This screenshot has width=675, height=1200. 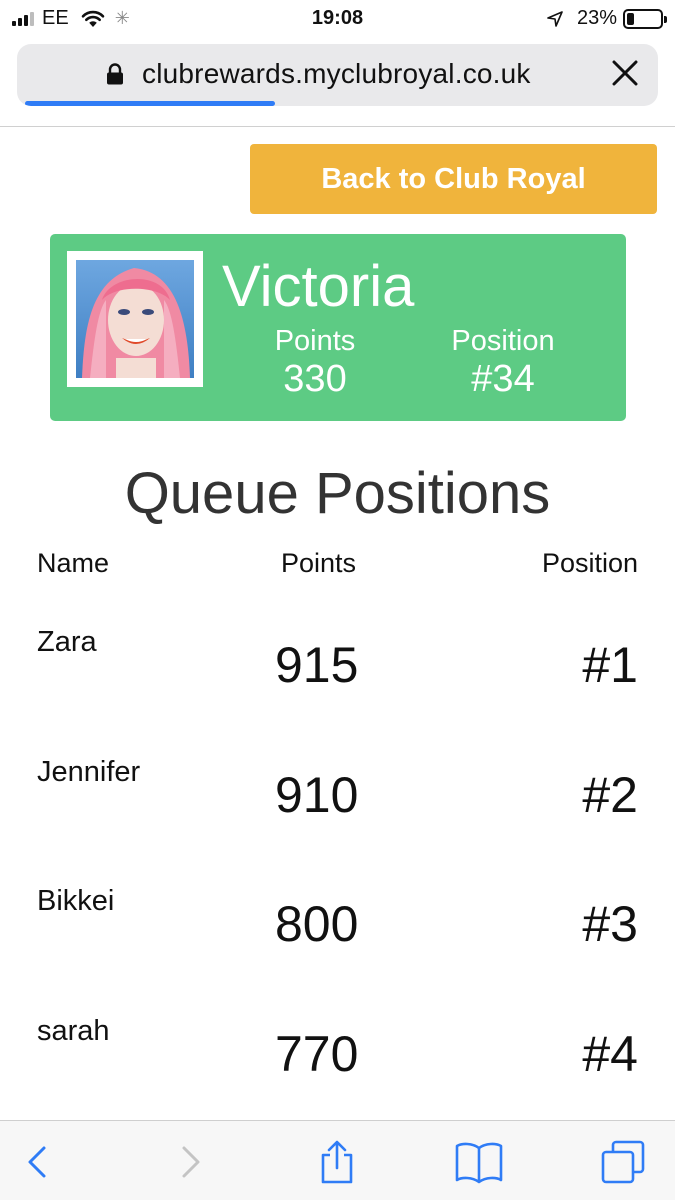 I want to click on row-name: Jennifer, so click(x=89, y=772).